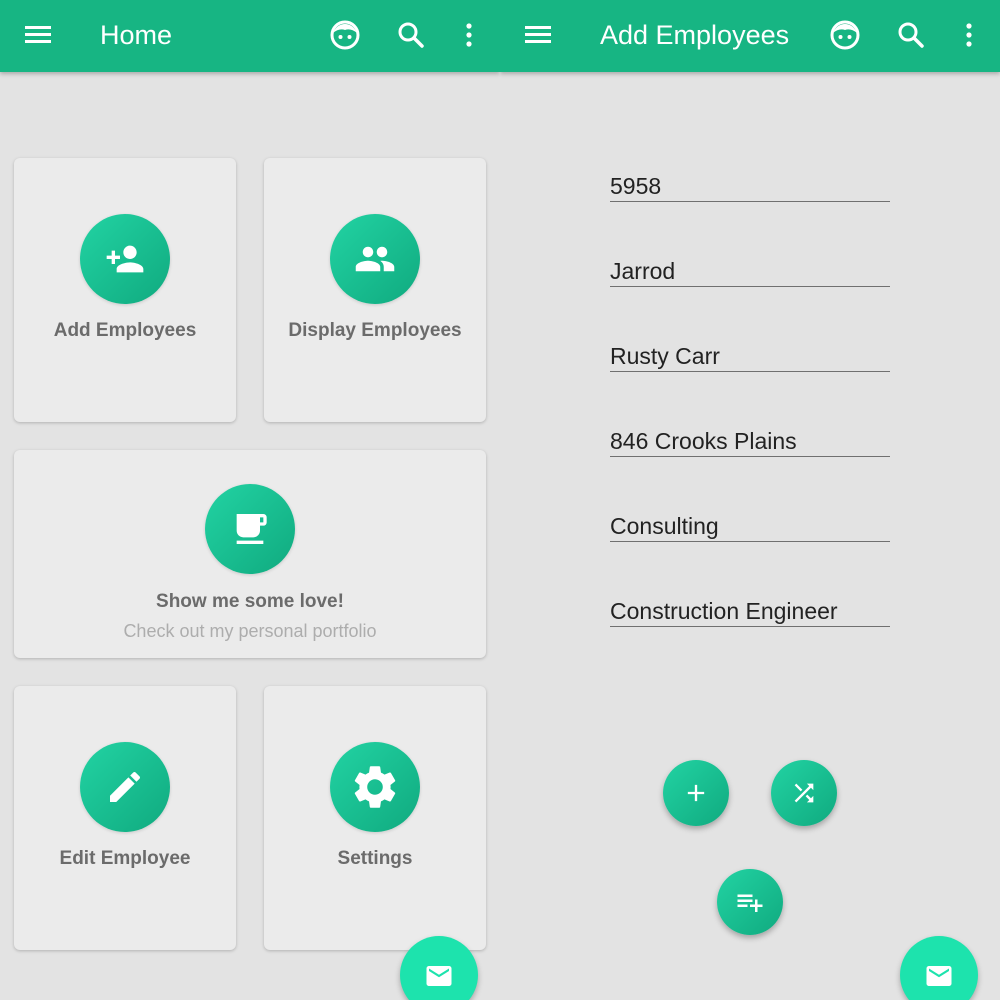  Describe the element at coordinates (136, 35) in the screenshot. I see `page-title: Home` at that location.